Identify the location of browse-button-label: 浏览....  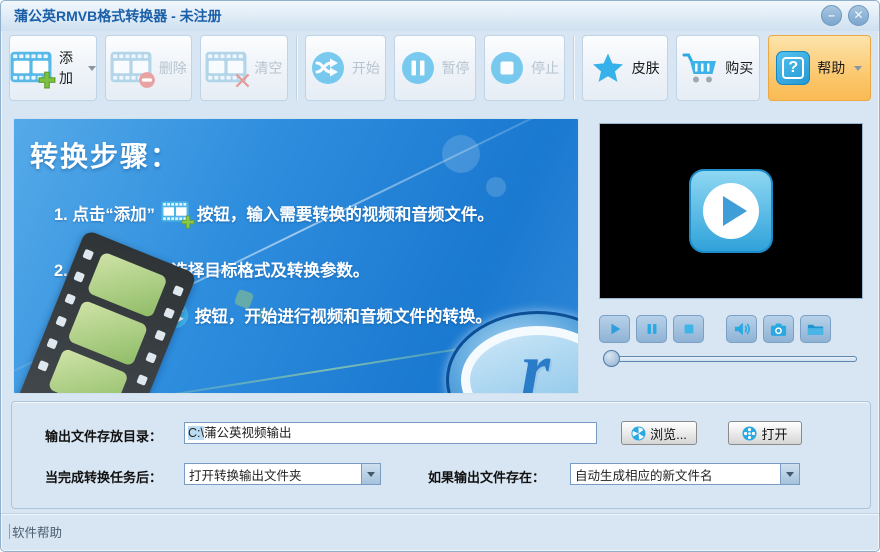
(668, 434).